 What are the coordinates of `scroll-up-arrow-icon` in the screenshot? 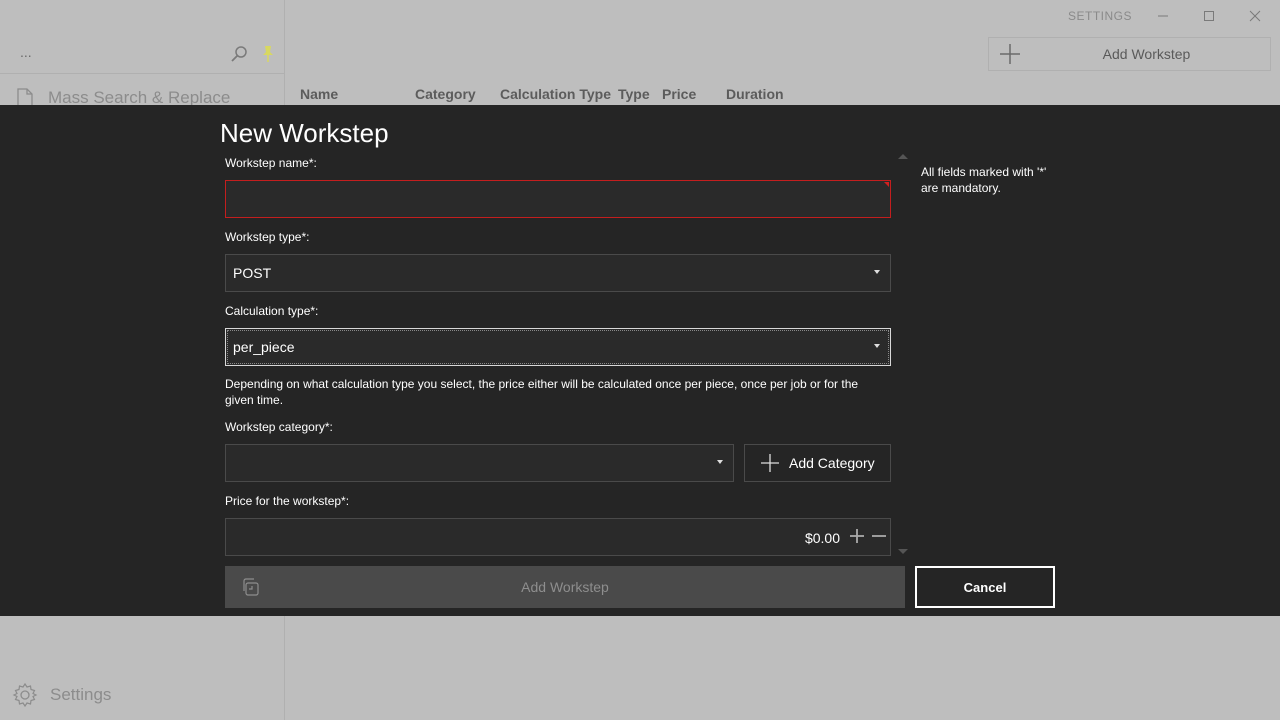 It's located at (903, 156).